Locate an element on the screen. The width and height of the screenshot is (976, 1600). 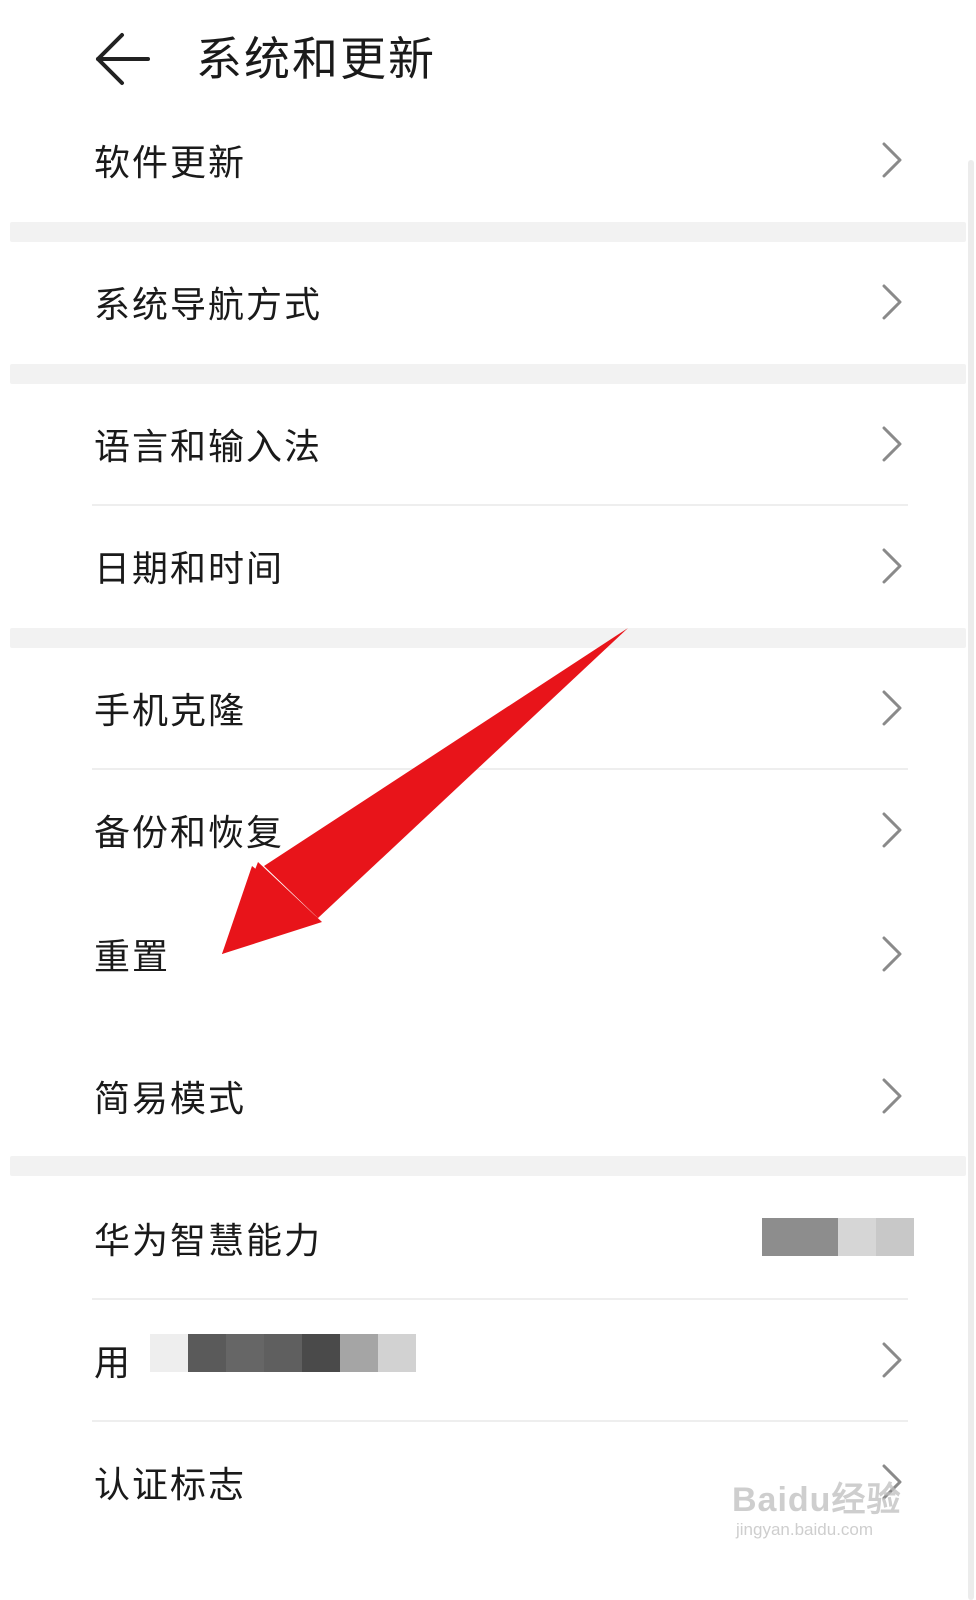
header: 系统和更新 is located at coordinates (488, 60).